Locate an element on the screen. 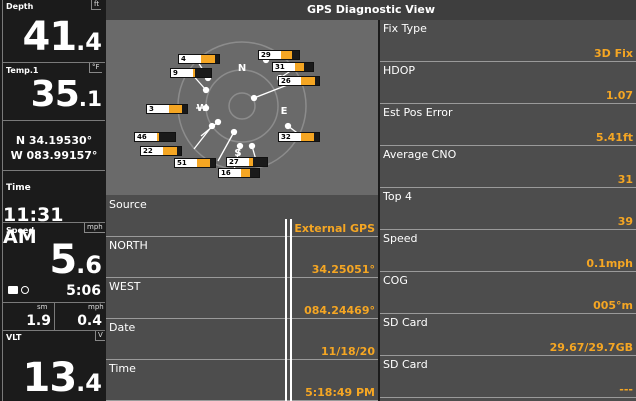 The height and width of the screenshot is (401, 636). satellite-bar: 9 is located at coordinates (191, 73).